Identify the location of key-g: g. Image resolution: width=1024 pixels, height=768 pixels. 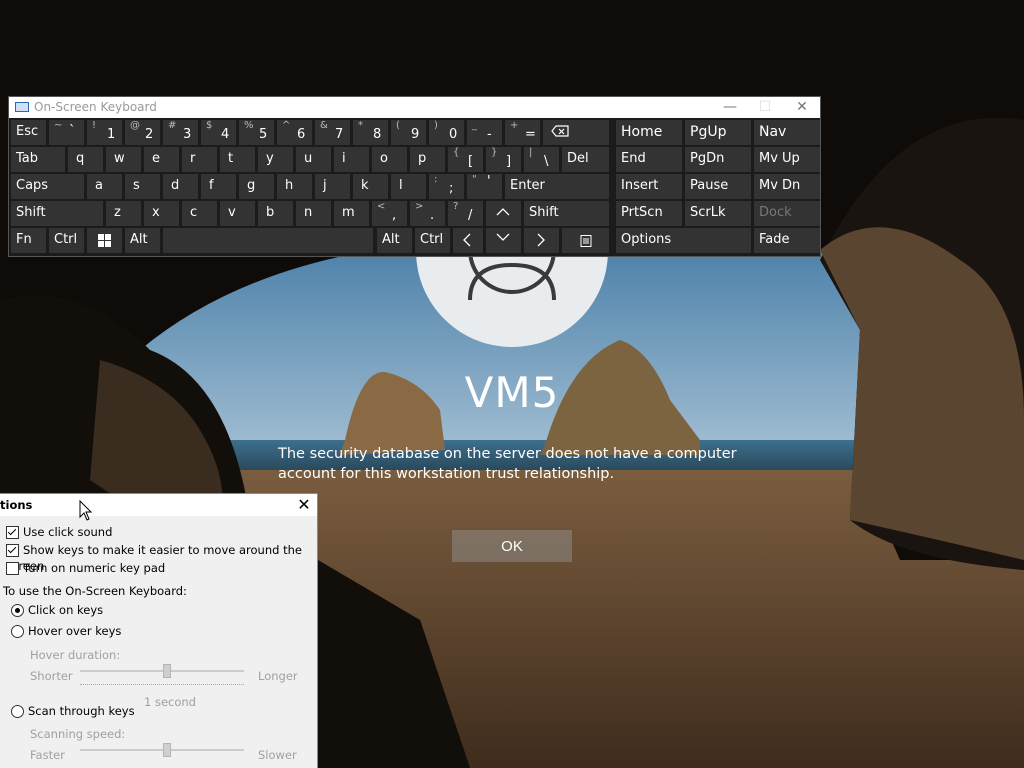
(256, 186).